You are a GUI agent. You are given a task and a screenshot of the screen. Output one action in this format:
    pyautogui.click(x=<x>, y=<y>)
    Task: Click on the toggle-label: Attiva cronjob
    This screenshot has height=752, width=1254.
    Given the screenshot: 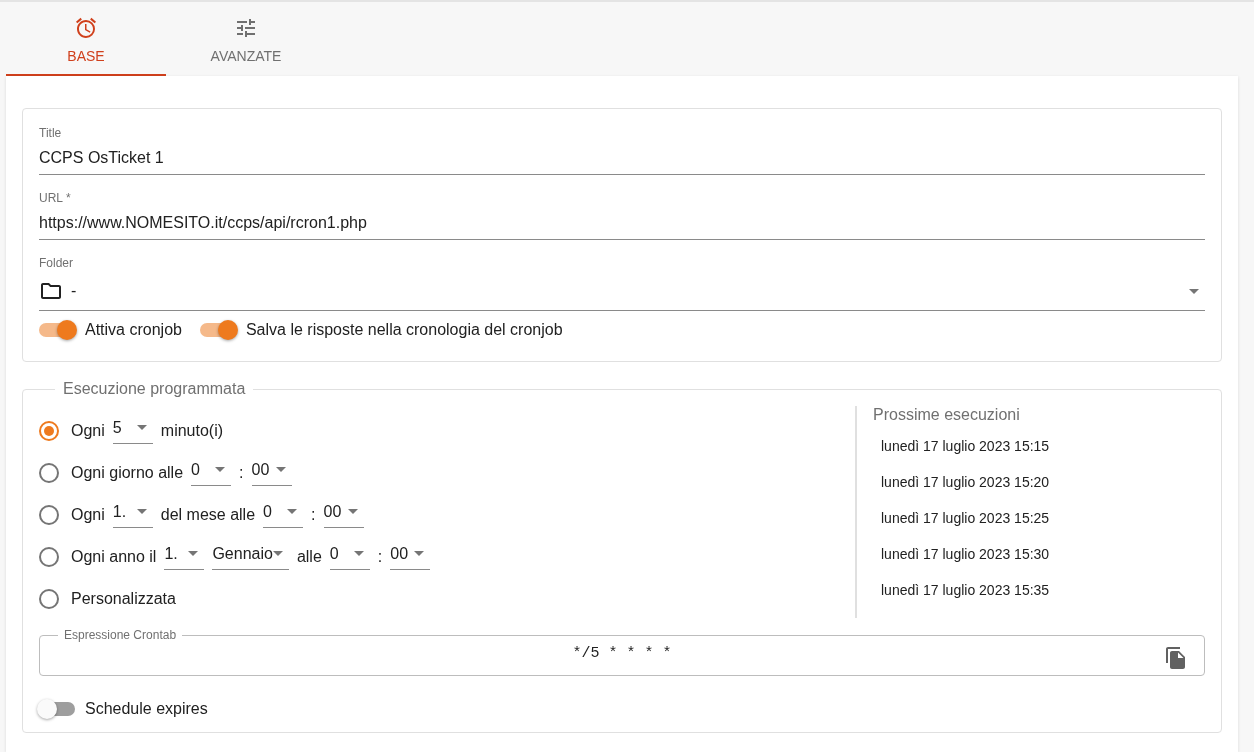 What is the action you would take?
    pyautogui.click(x=133, y=330)
    